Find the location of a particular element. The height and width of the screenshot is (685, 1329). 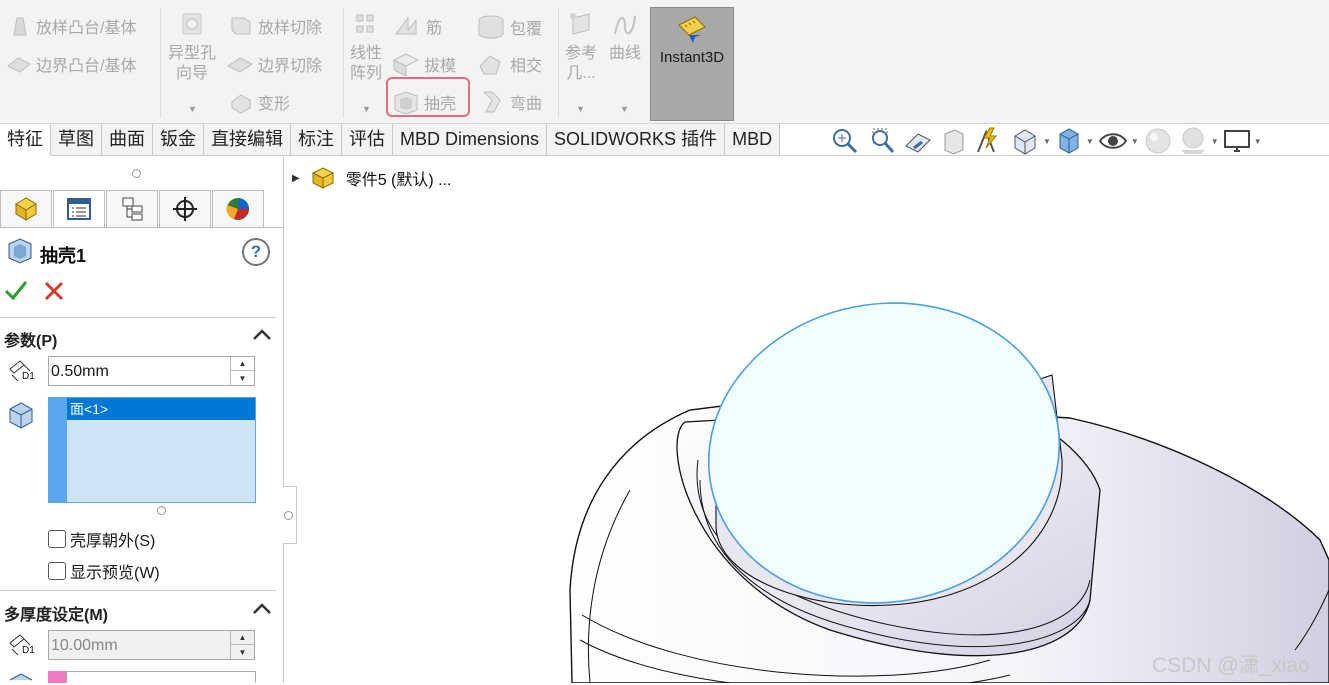

intersect-button: 相交 is located at coordinates (509, 64).